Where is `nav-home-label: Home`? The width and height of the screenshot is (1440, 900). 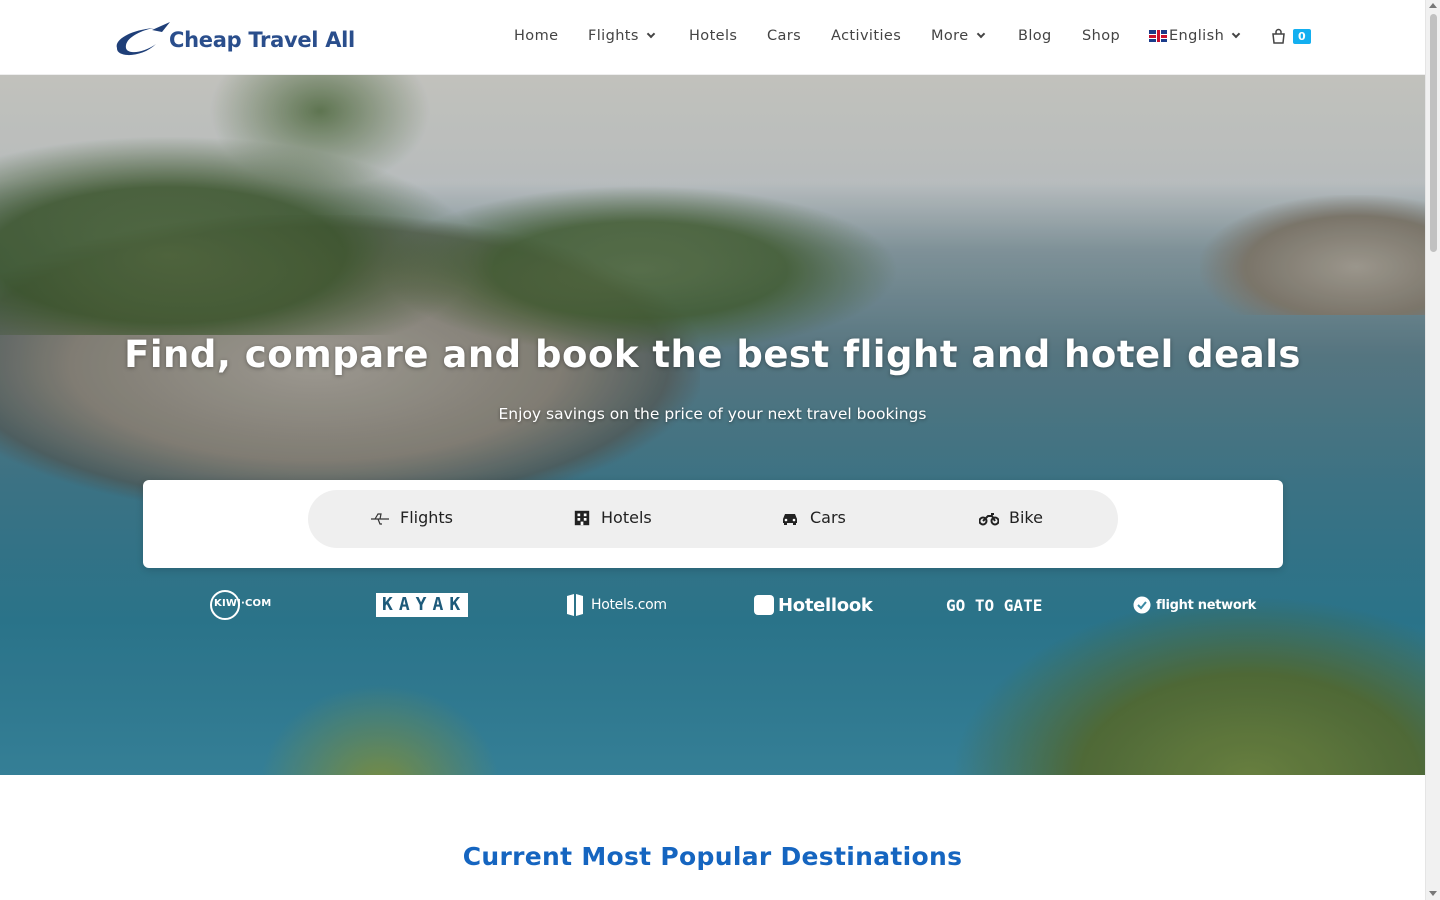
nav-home-label: Home is located at coordinates (536, 36).